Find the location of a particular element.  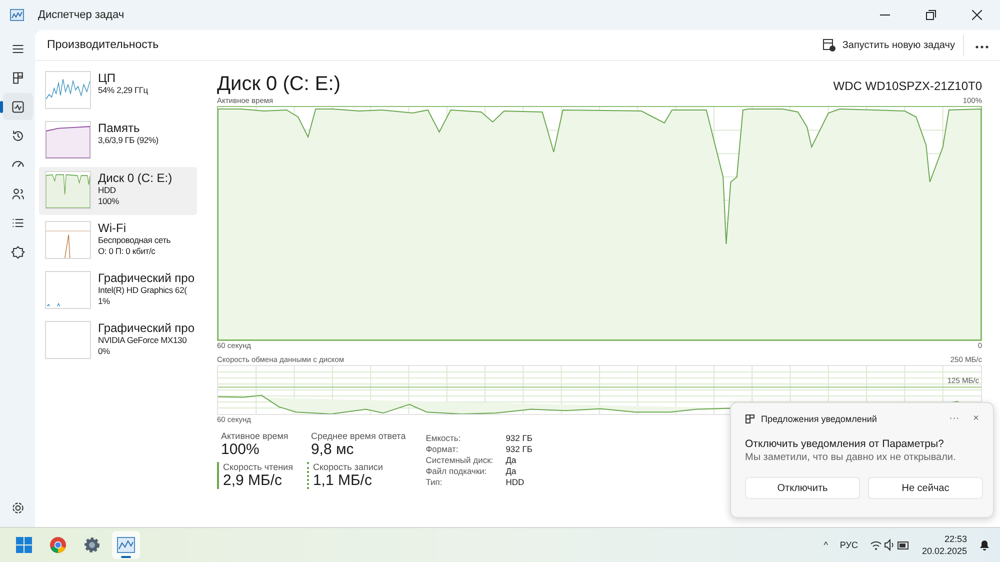

disk-model: WDC WD10SPZX-21Z10T0 is located at coordinates (907, 86).